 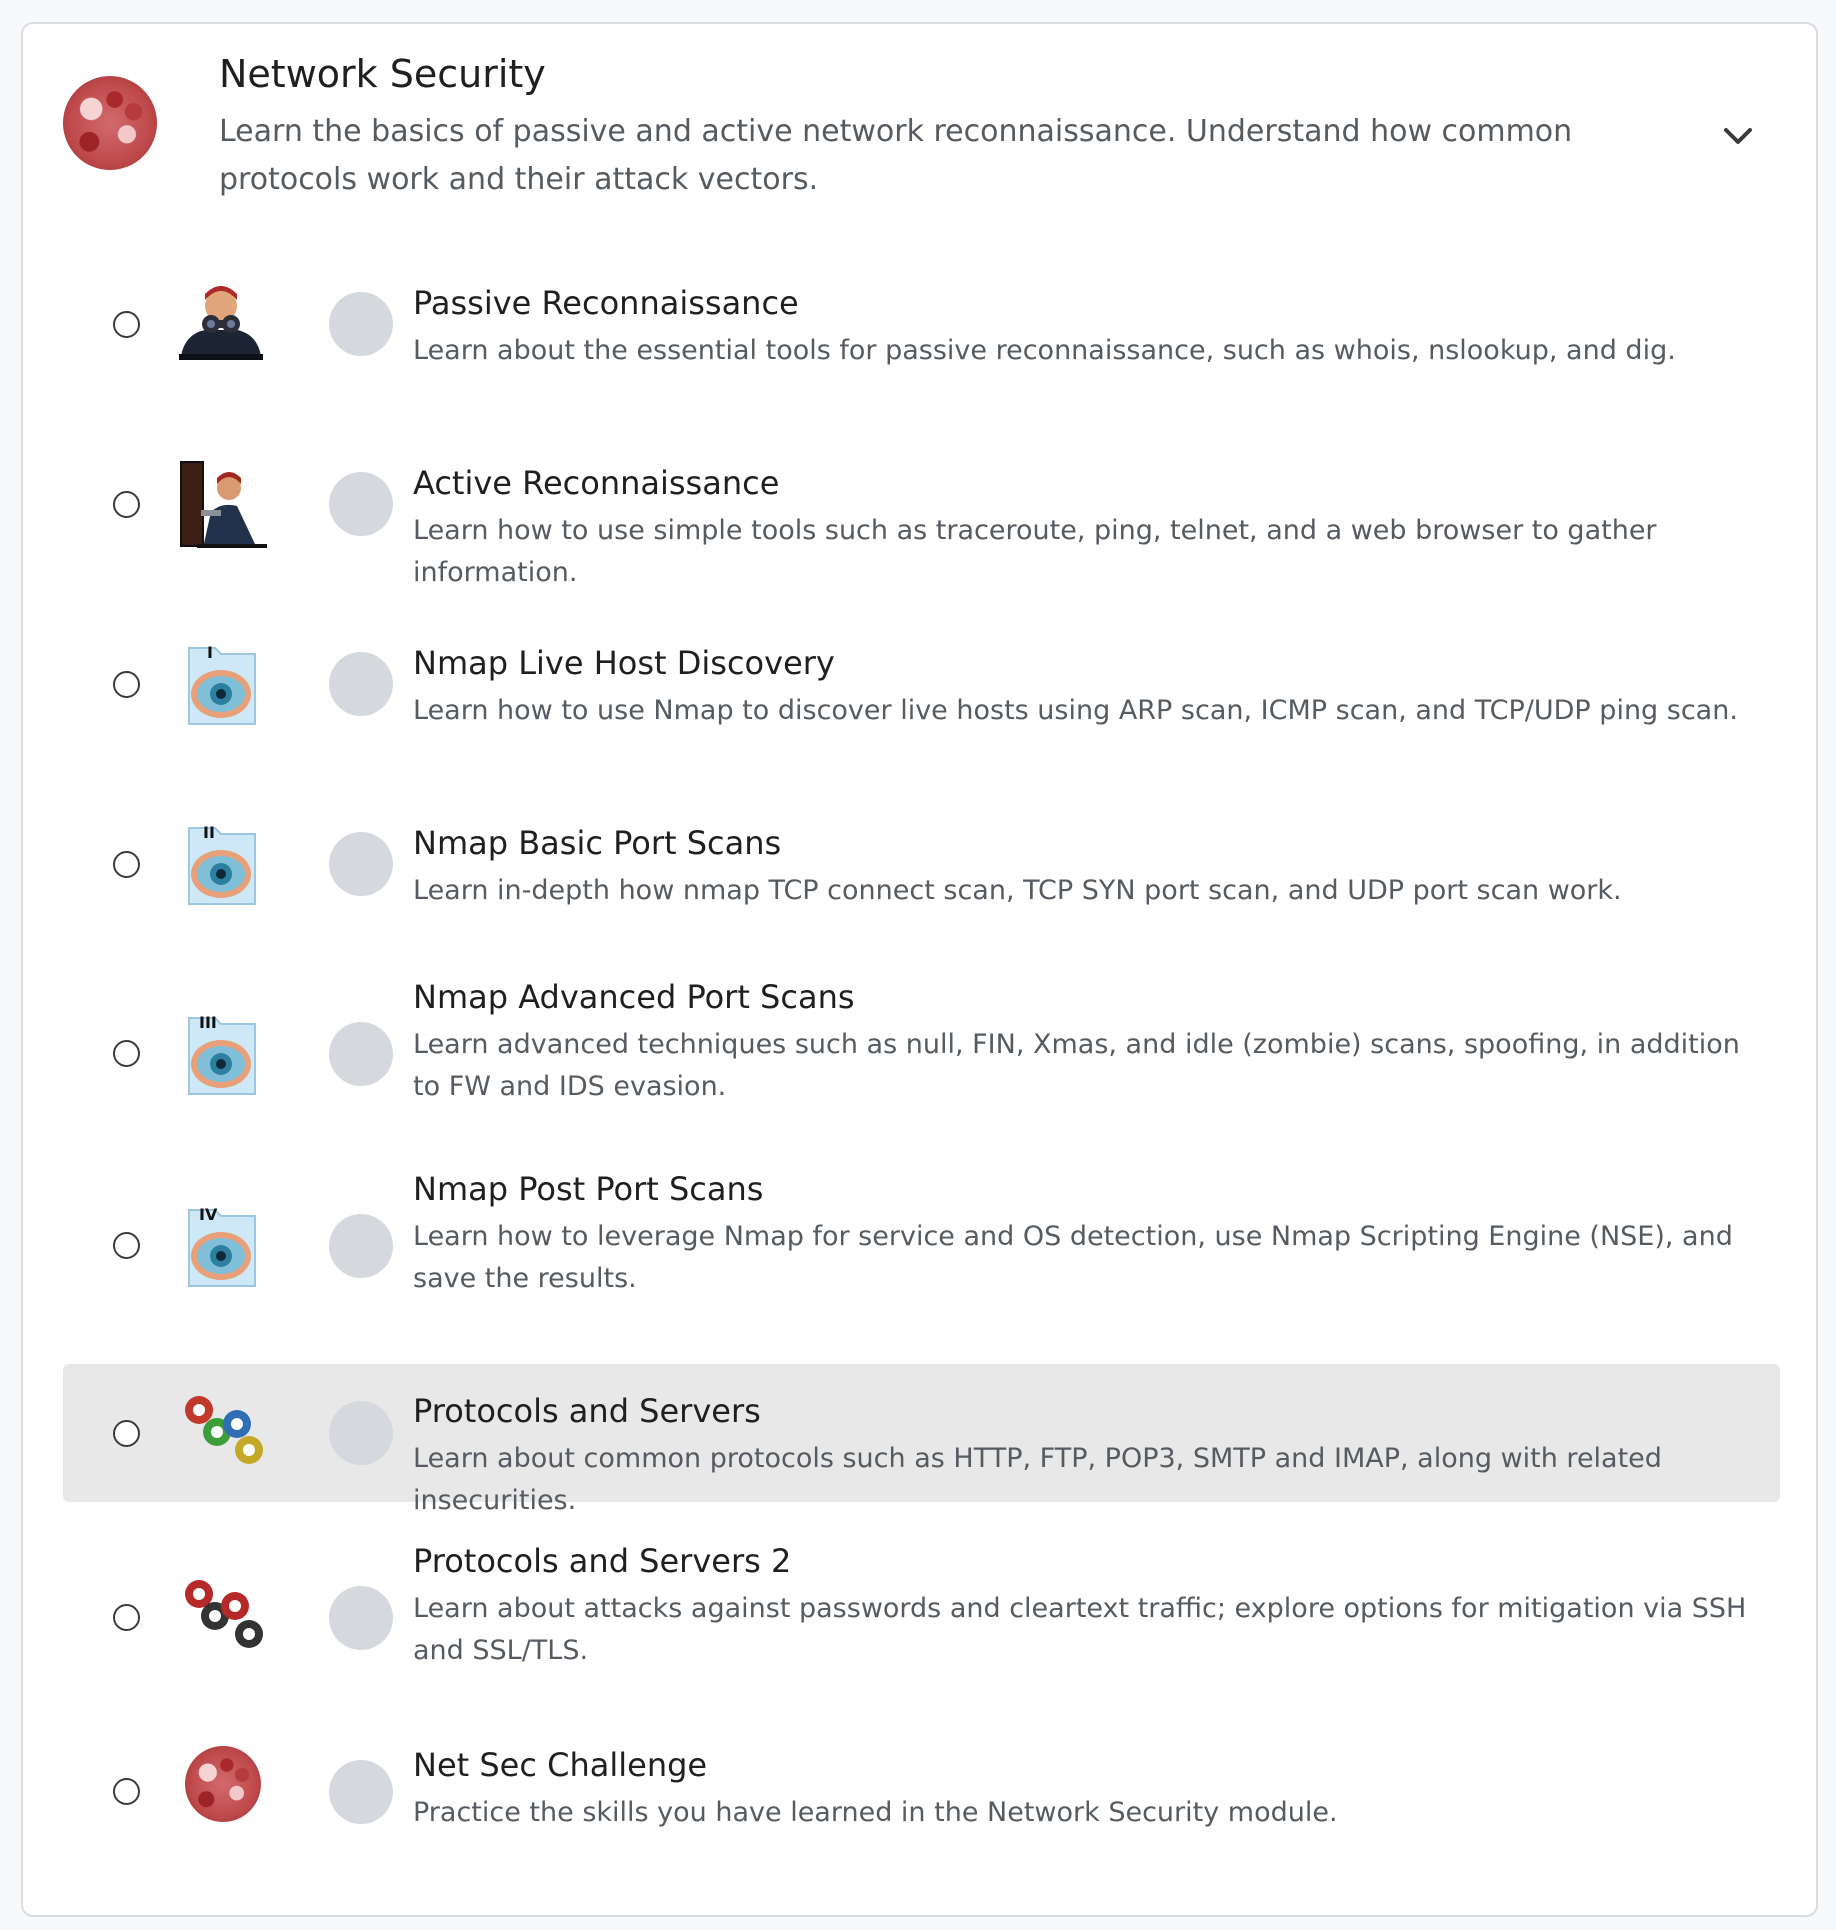 What do you see at coordinates (221, 323) in the screenshot?
I see `binoculars-hacker-icon` at bounding box center [221, 323].